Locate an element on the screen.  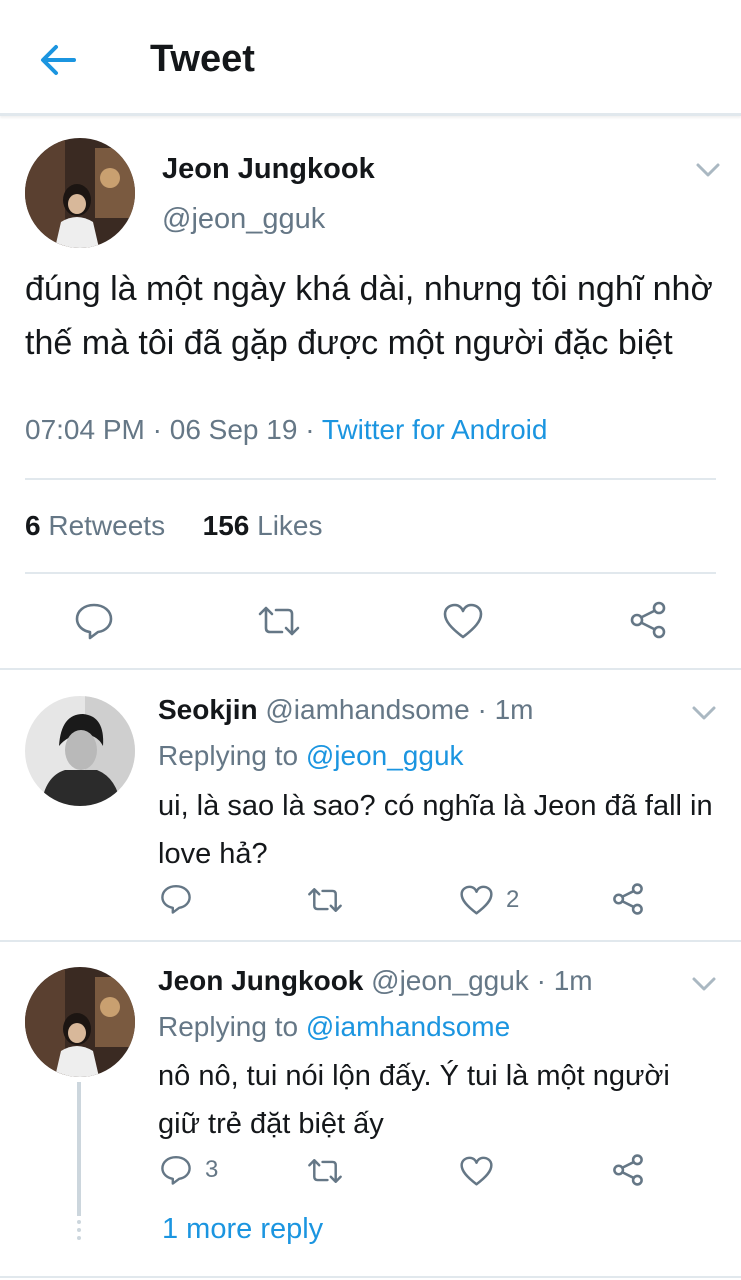
like-count: 2 is located at coordinates (513, 899).